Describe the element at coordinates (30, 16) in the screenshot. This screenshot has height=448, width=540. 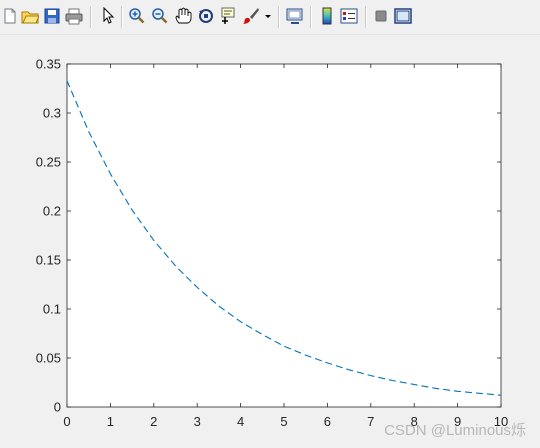
I see `open-file-icon` at that location.